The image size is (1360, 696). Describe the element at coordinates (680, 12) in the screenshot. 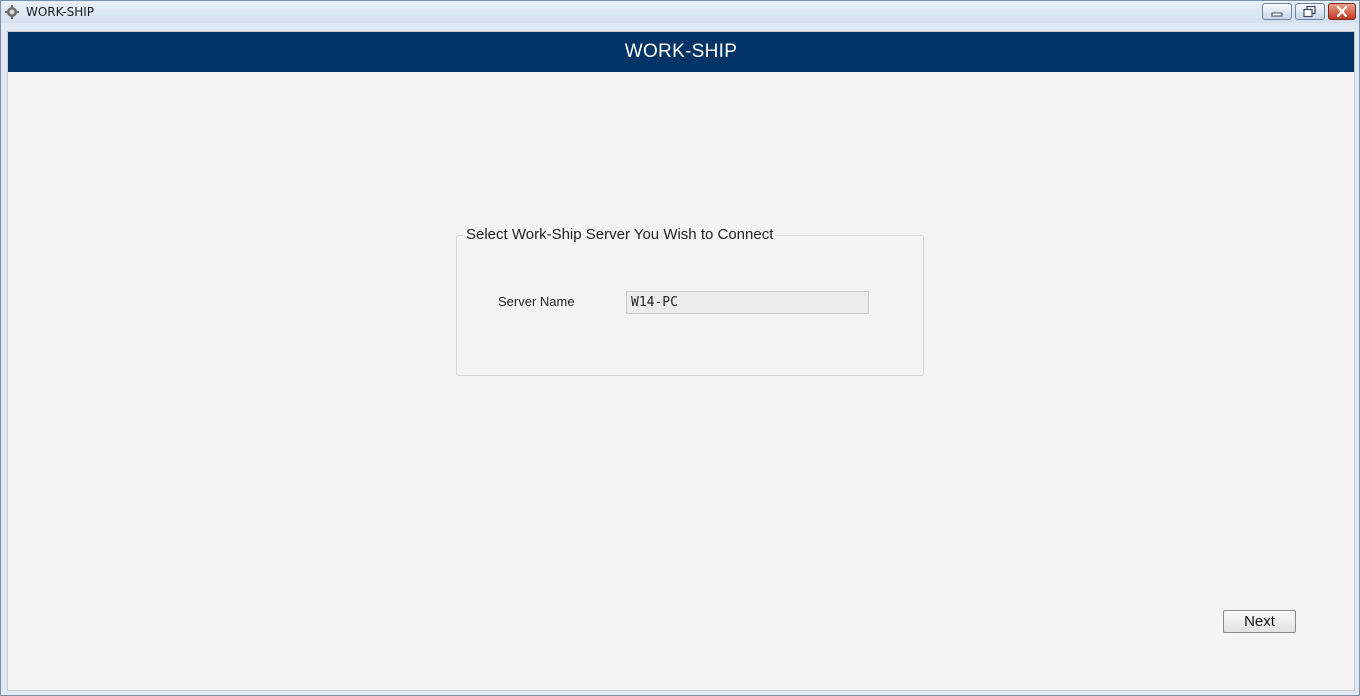

I see `title-bar: WORK-SHIP` at that location.